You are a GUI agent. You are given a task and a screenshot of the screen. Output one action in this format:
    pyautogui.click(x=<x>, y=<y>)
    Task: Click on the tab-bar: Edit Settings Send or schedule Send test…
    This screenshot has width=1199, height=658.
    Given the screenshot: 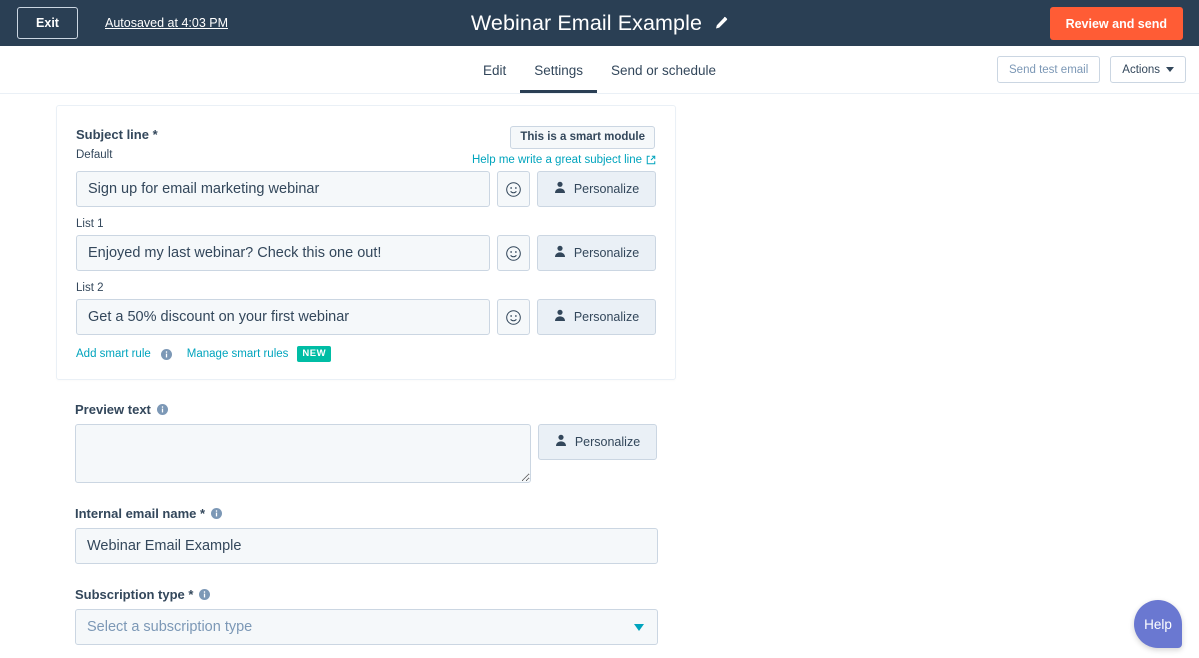 What is the action you would take?
    pyautogui.click(x=599, y=70)
    